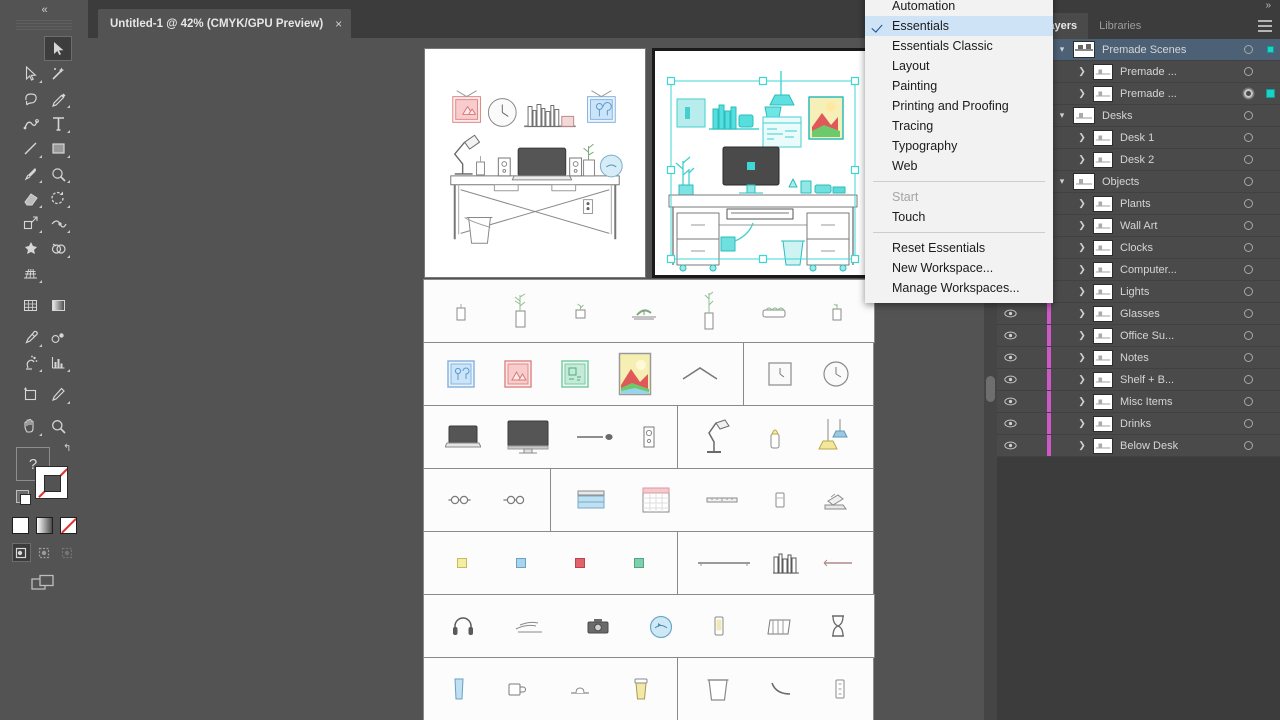 This screenshot has width=1280, height=720. I want to click on asset-headphones, so click(463, 626).